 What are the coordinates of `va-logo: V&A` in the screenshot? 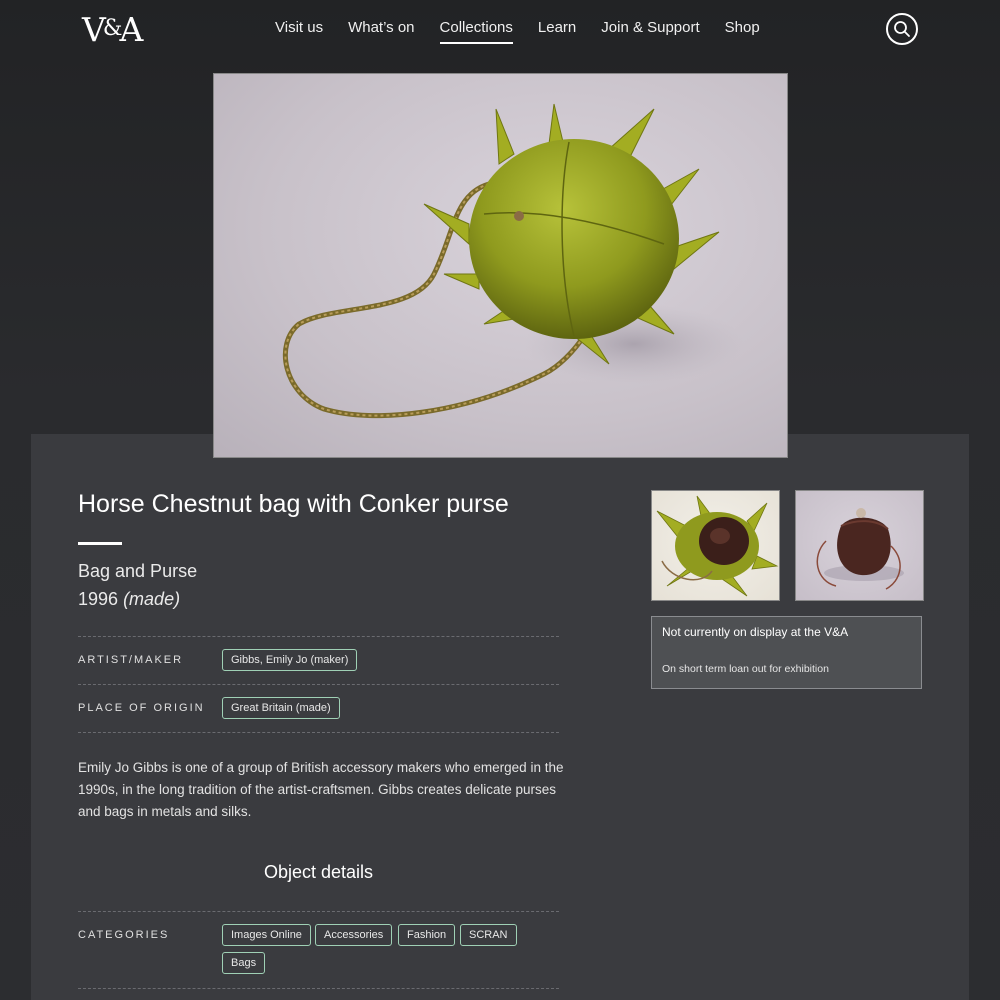 It's located at (112, 29).